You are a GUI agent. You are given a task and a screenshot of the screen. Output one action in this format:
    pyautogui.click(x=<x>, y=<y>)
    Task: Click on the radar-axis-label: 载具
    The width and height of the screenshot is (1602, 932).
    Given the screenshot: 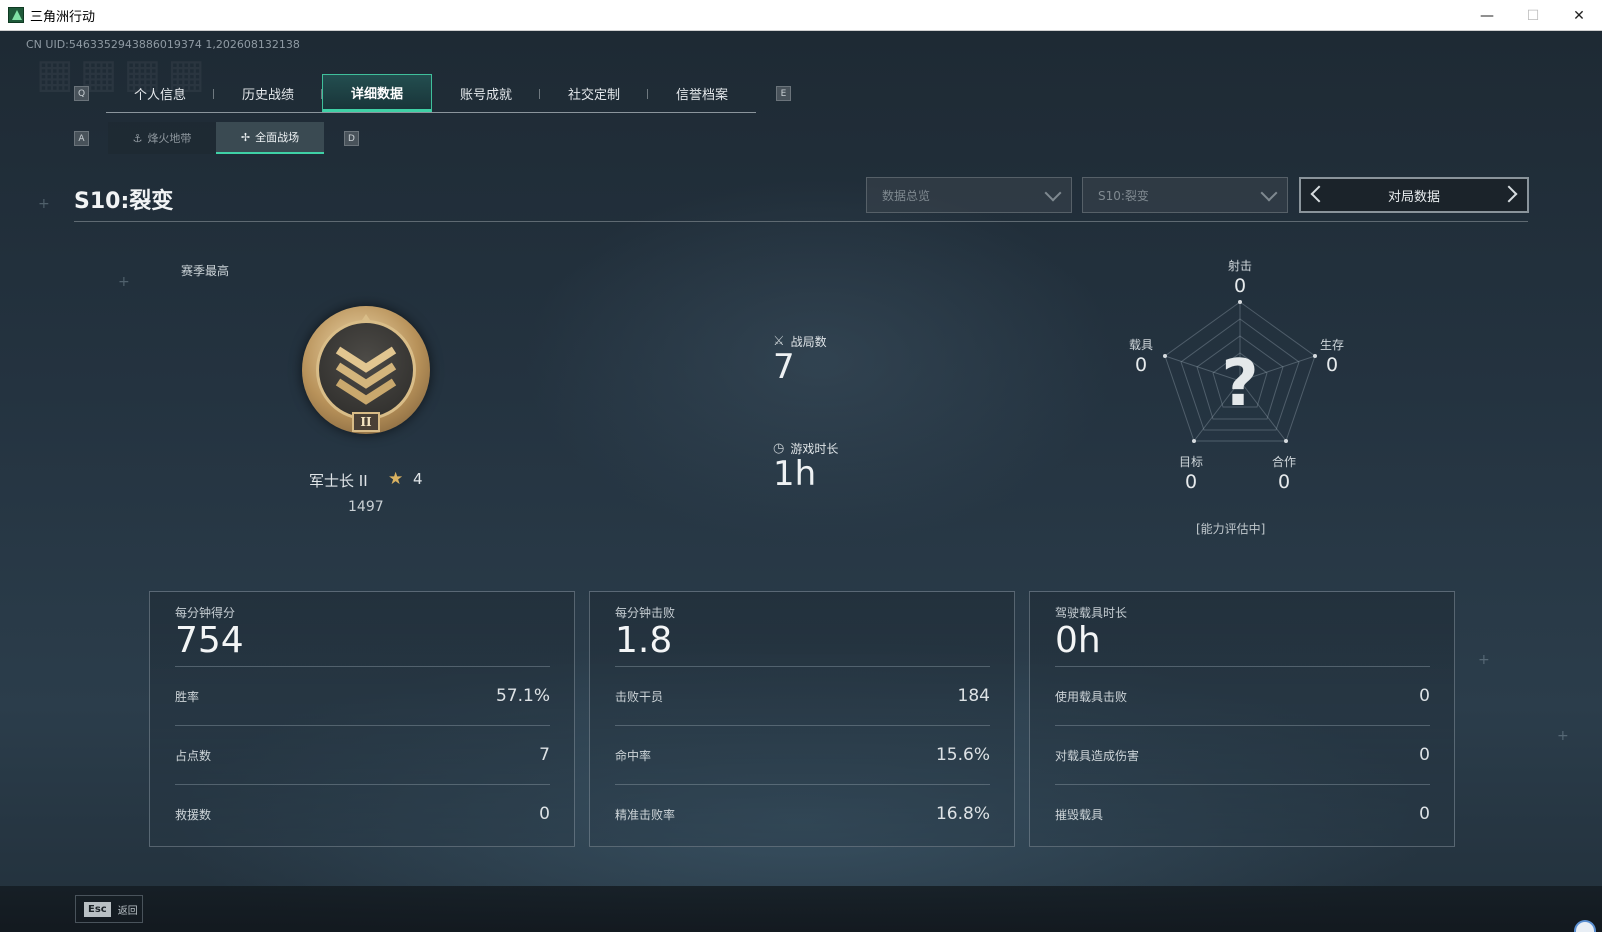 What is the action you would take?
    pyautogui.click(x=1140, y=345)
    